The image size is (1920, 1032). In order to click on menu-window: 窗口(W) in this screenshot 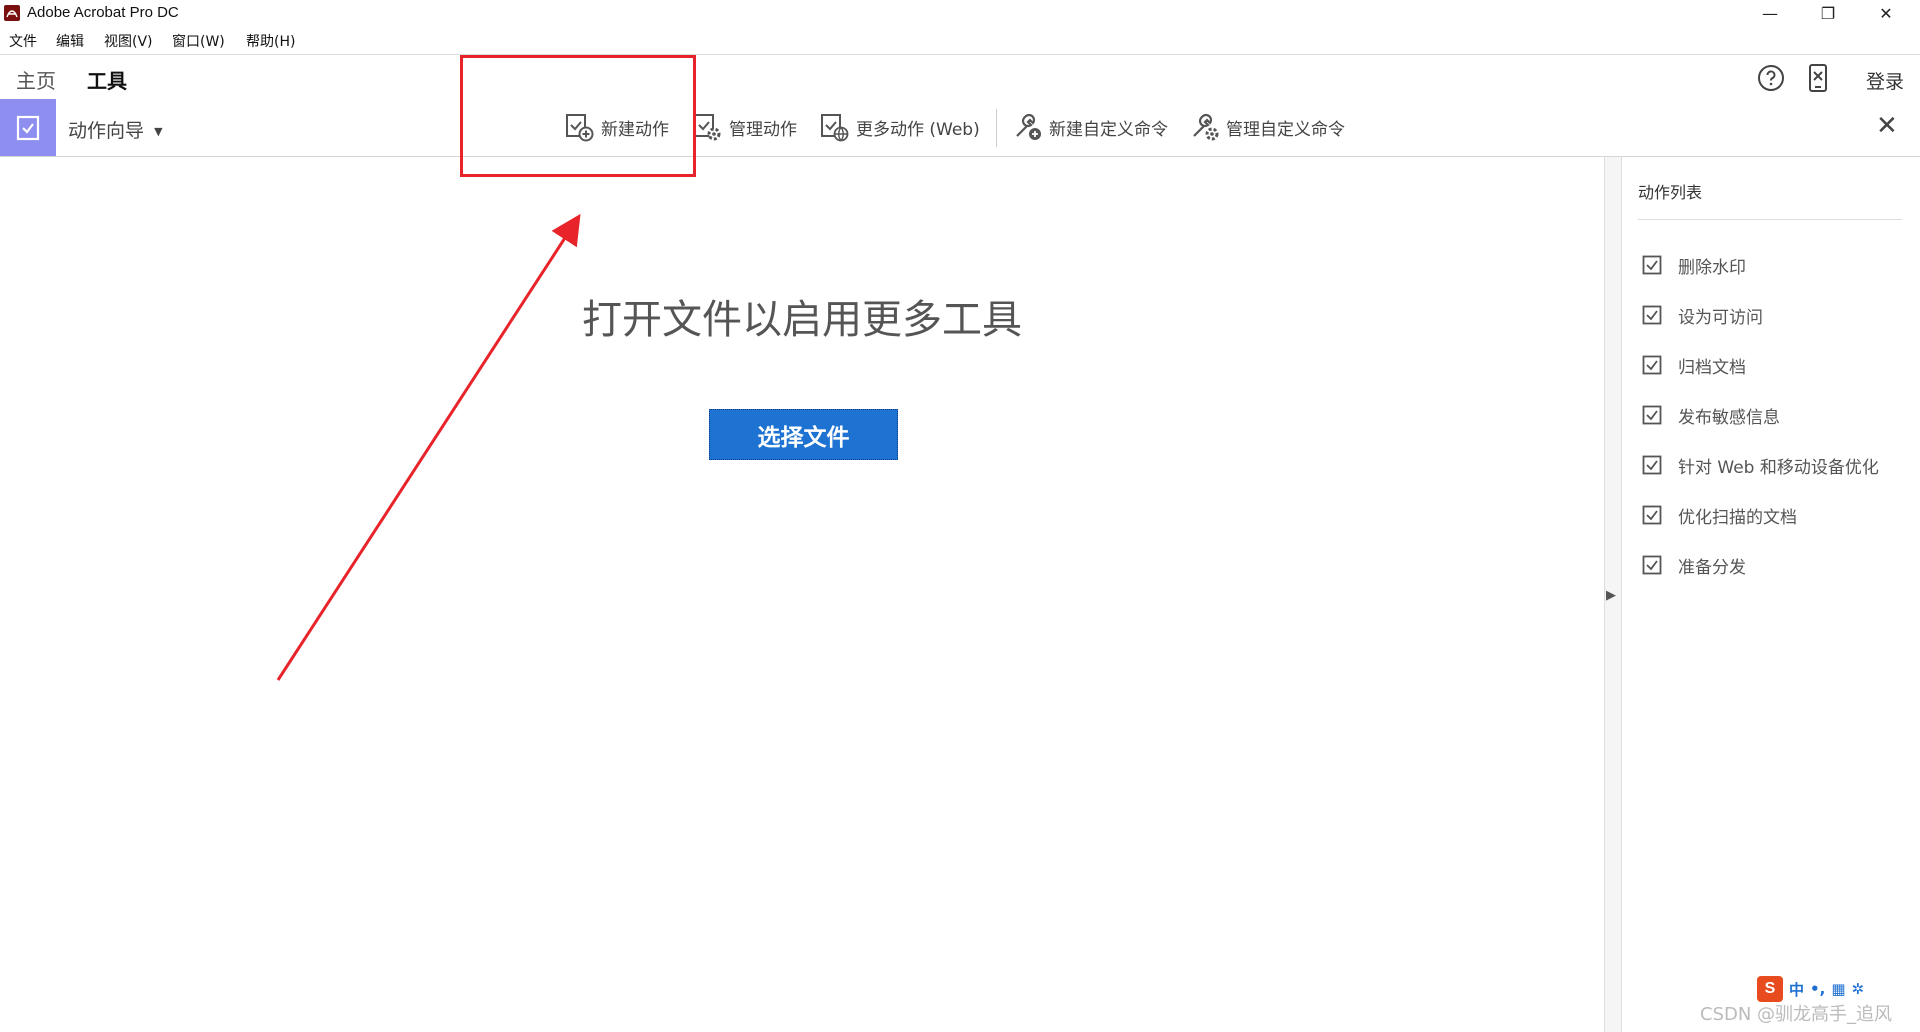, I will do `click(198, 41)`.